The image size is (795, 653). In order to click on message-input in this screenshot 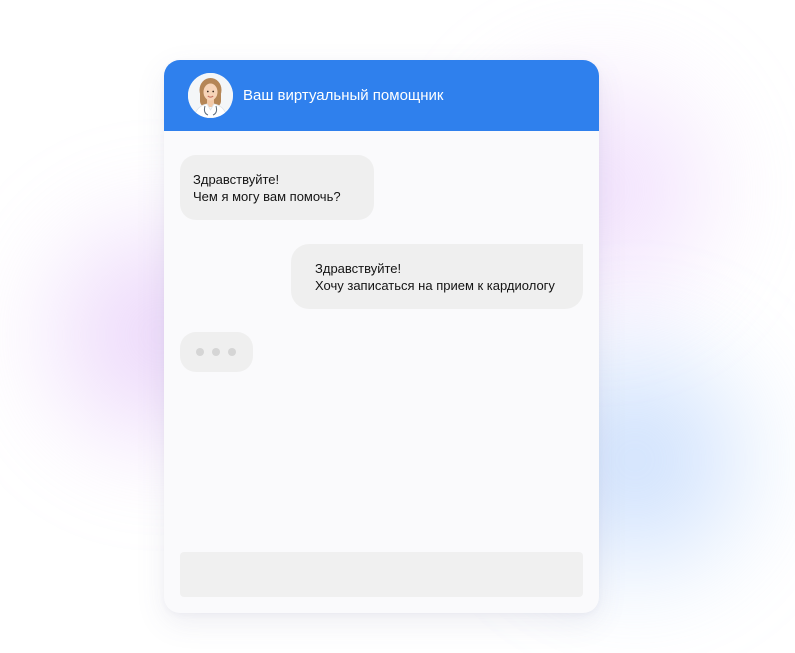, I will do `click(381, 574)`.